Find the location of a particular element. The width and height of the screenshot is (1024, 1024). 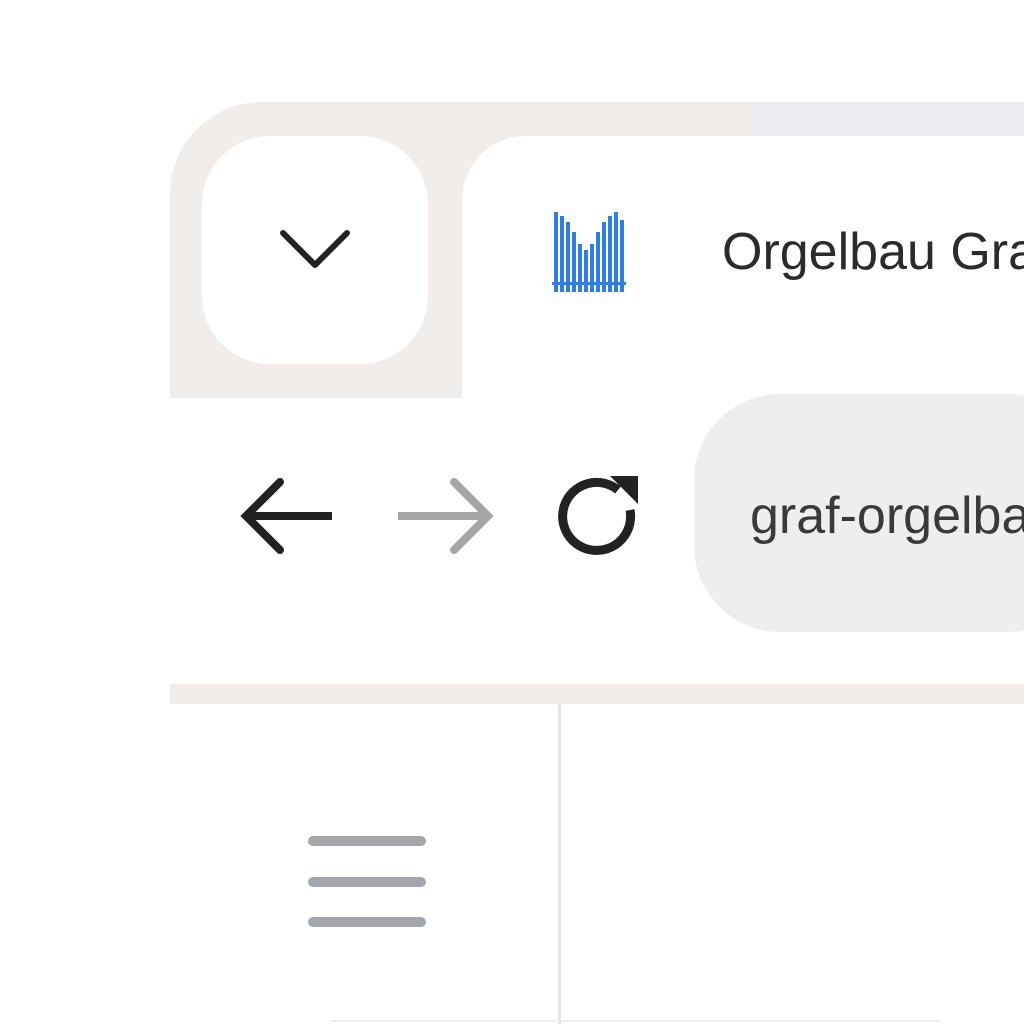

reload-button is located at coordinates (599, 517).